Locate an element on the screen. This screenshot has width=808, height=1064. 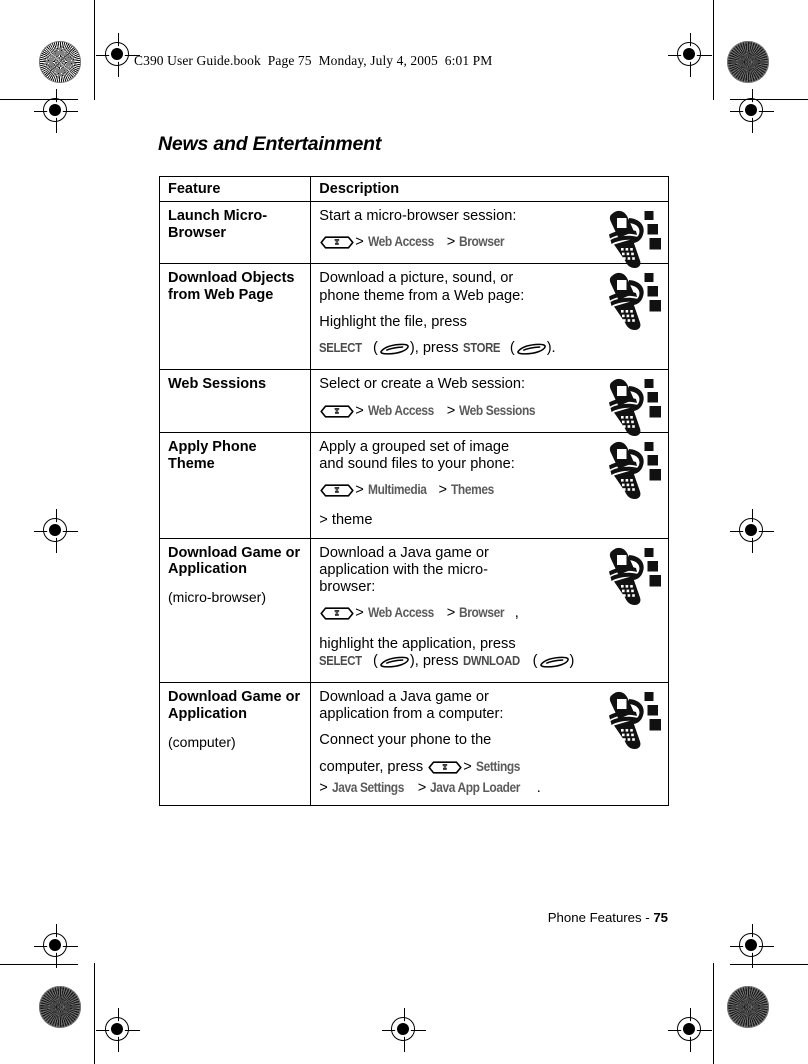
description-text: phone theme from a Web page: is located at coordinates (422, 295).